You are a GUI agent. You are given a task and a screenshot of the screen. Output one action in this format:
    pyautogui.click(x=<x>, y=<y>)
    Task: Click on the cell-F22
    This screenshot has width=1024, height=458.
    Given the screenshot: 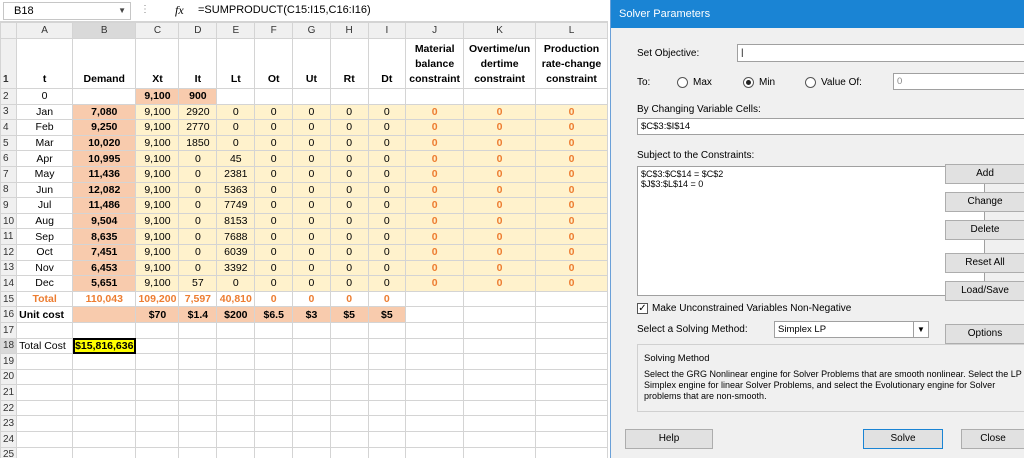 What is the action you would take?
    pyautogui.click(x=274, y=408)
    